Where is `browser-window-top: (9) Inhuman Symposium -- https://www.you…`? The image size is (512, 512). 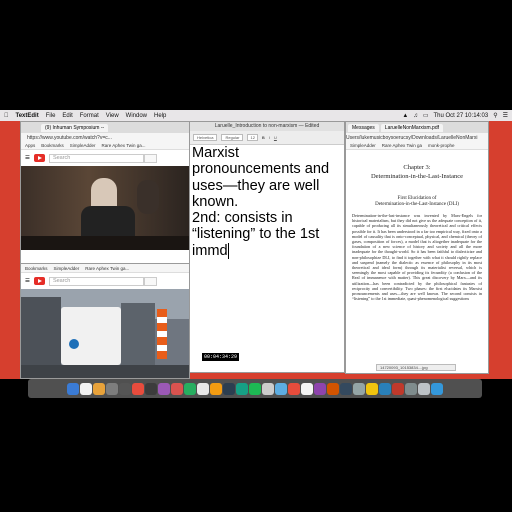 browser-window-top: (9) Inhuman Symposium -- https://www.you… is located at coordinates (105, 193).